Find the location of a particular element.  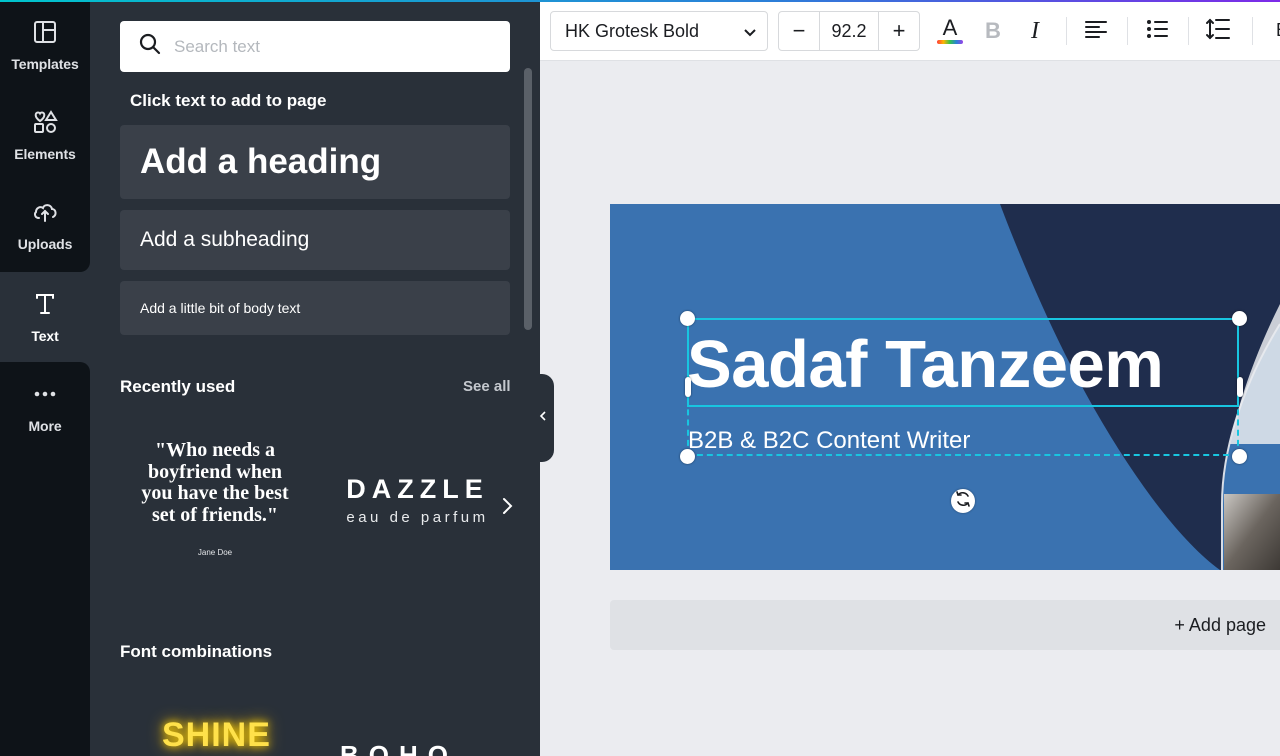

resize-handle-right is located at coordinates (1240, 387).